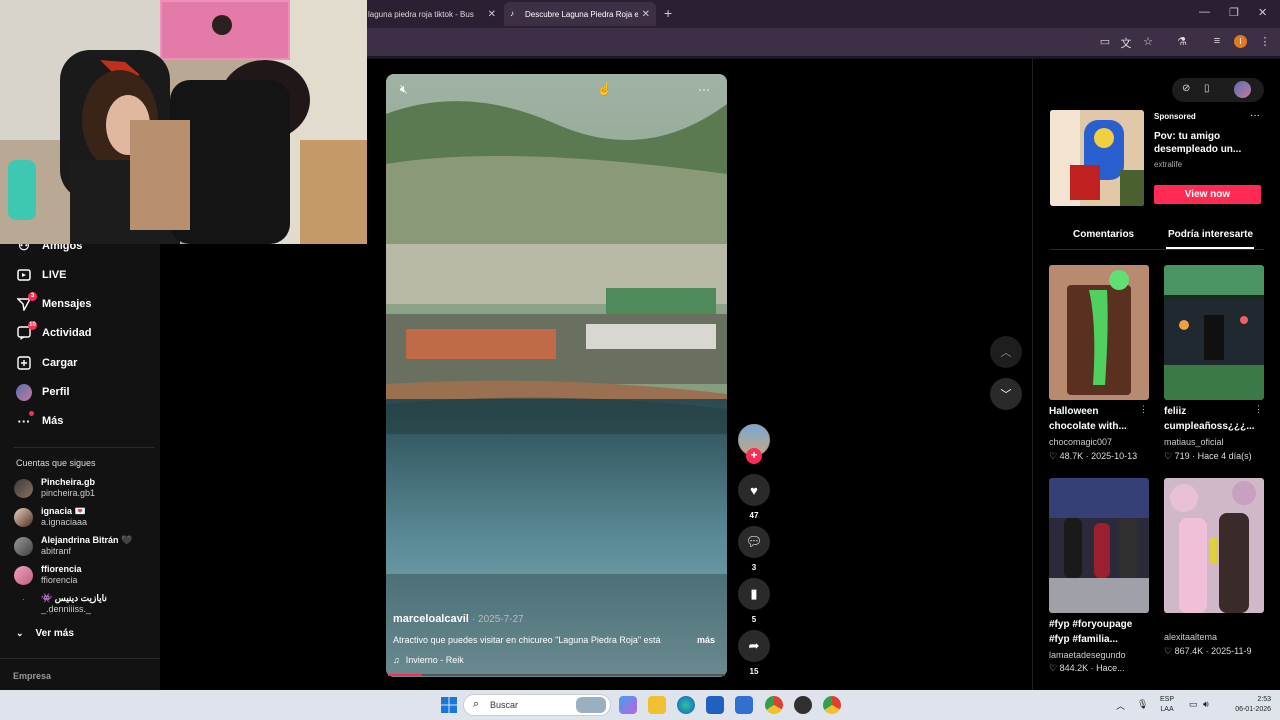 The image size is (1280, 720). What do you see at coordinates (1142, 704) in the screenshot?
I see `microphone-icon: 🎙︎` at bounding box center [1142, 704].